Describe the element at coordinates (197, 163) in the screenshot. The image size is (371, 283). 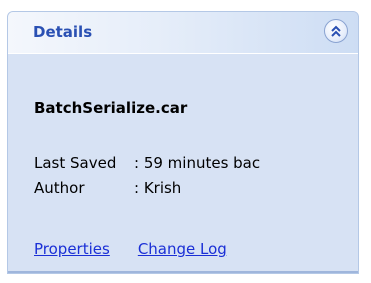
I see `last-saved-value: : 59 minutes bac` at that location.